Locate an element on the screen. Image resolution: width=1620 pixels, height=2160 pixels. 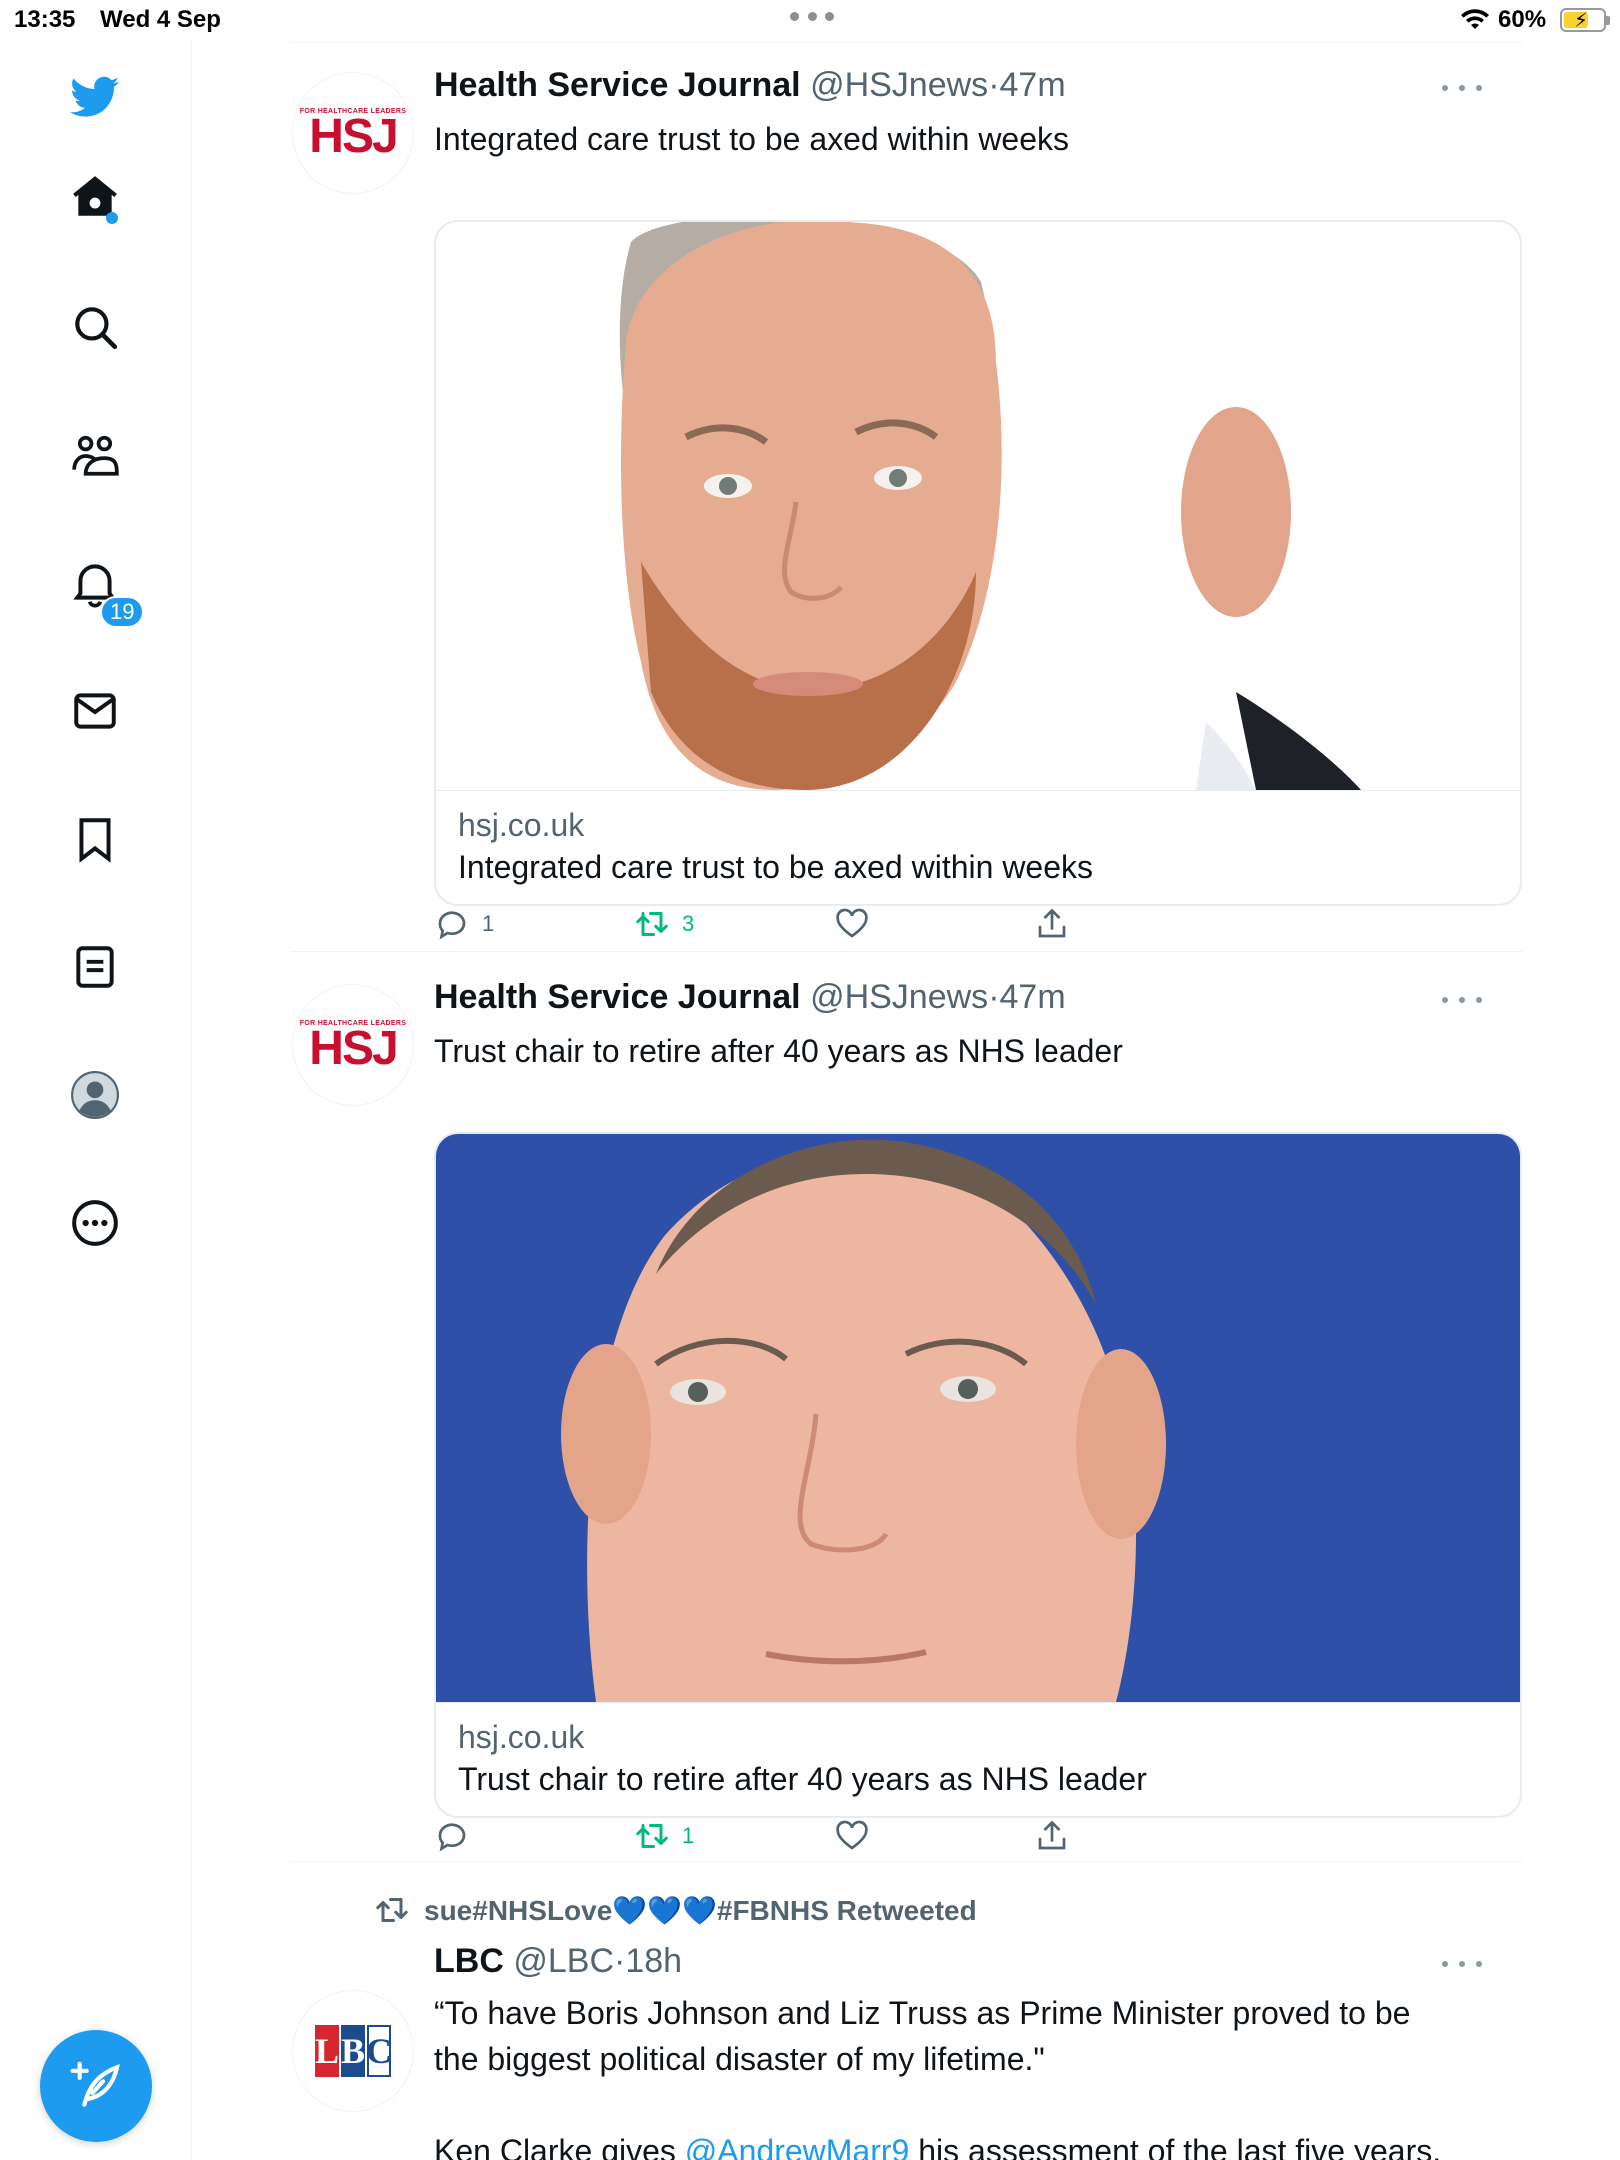
profile-avatar-icon is located at coordinates (95, 1095).